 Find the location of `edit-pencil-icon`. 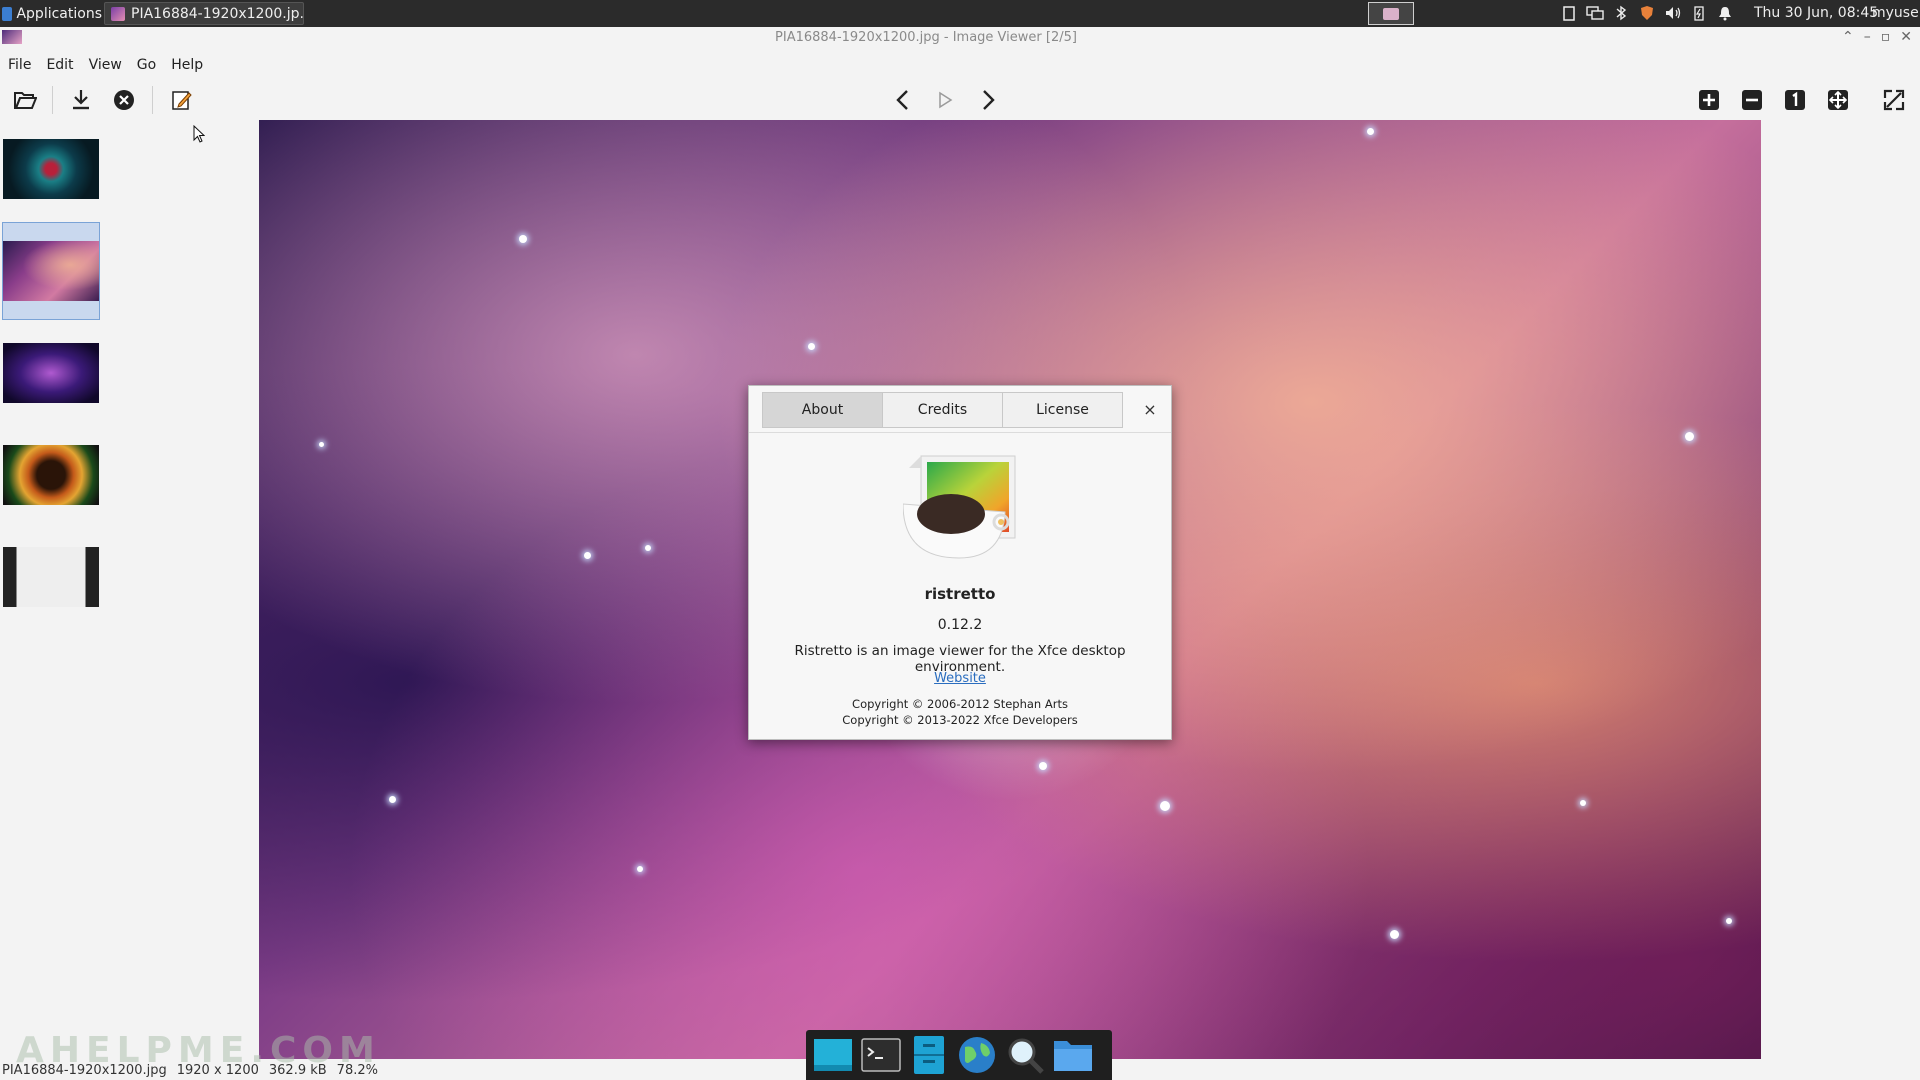

edit-pencil-icon is located at coordinates (182, 100).